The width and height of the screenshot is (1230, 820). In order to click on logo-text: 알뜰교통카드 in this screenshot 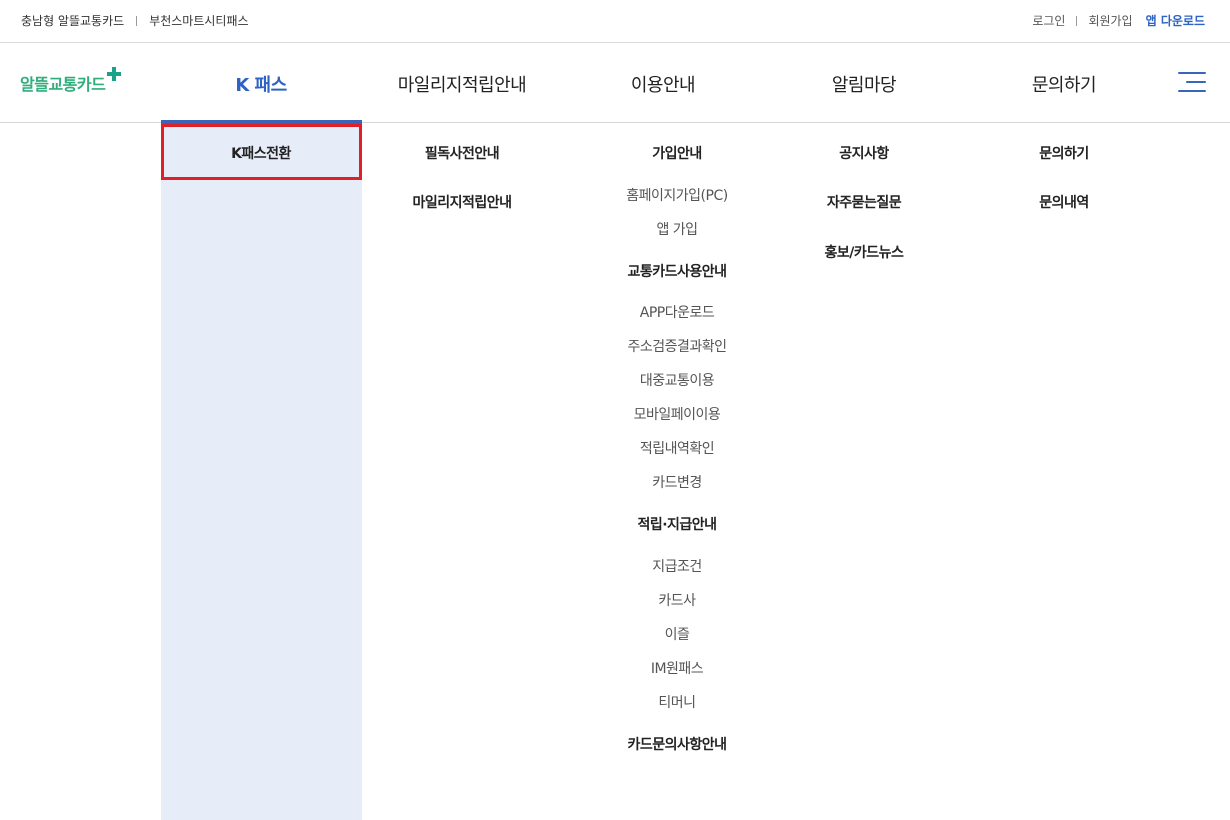, I will do `click(63, 84)`.